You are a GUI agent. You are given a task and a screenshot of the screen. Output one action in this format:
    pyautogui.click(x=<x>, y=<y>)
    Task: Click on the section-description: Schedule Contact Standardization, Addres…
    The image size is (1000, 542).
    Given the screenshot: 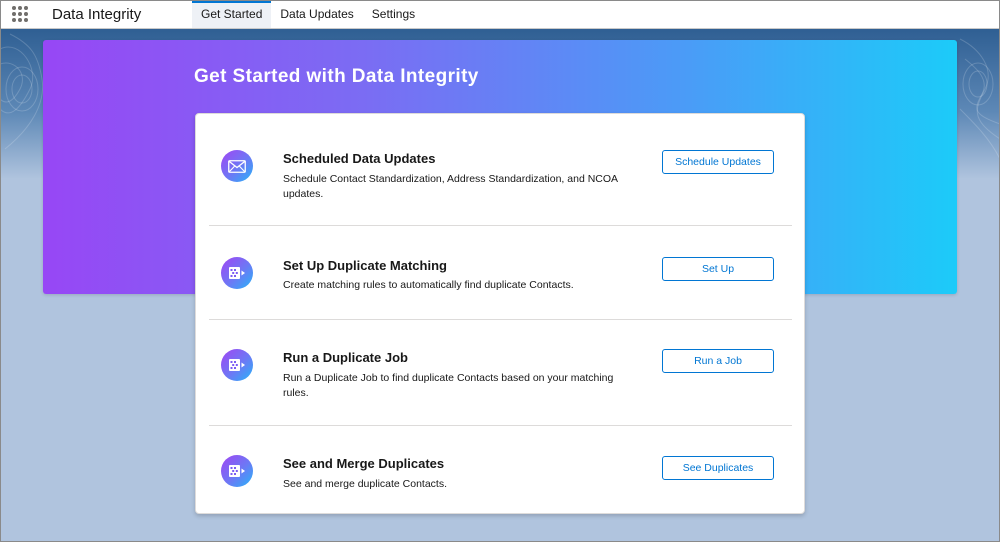 What is the action you would take?
    pyautogui.click(x=450, y=186)
    